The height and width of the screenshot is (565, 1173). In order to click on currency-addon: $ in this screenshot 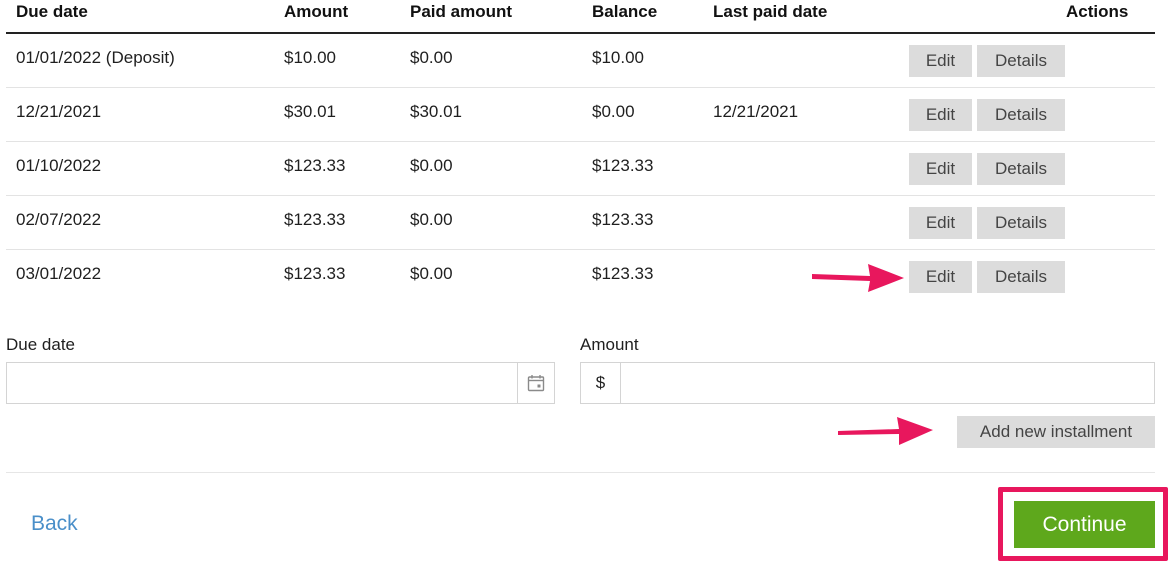, I will do `click(601, 383)`.